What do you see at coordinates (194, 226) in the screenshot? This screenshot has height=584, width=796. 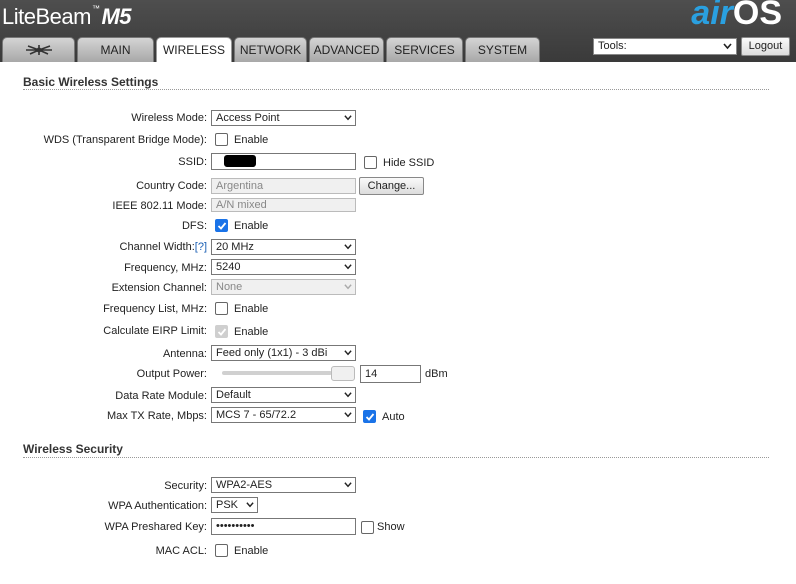 I see `dfs-label: DFS:` at bounding box center [194, 226].